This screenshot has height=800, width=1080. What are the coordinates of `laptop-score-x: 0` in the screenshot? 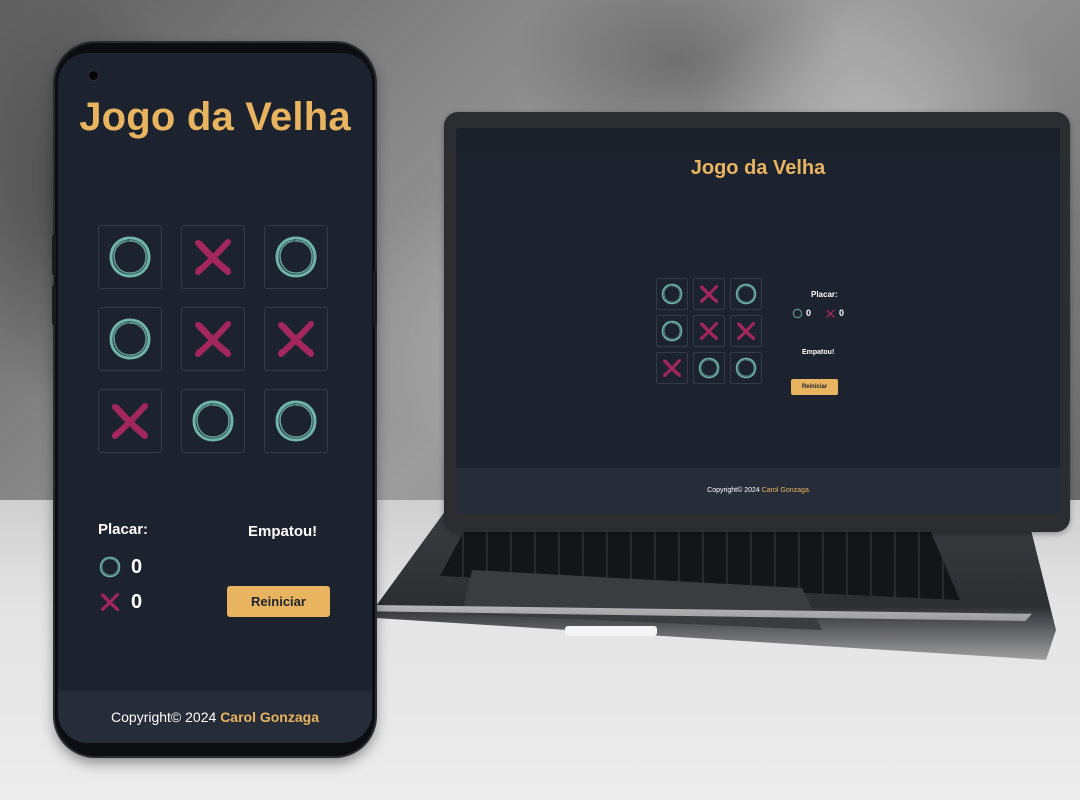 It's located at (834, 313).